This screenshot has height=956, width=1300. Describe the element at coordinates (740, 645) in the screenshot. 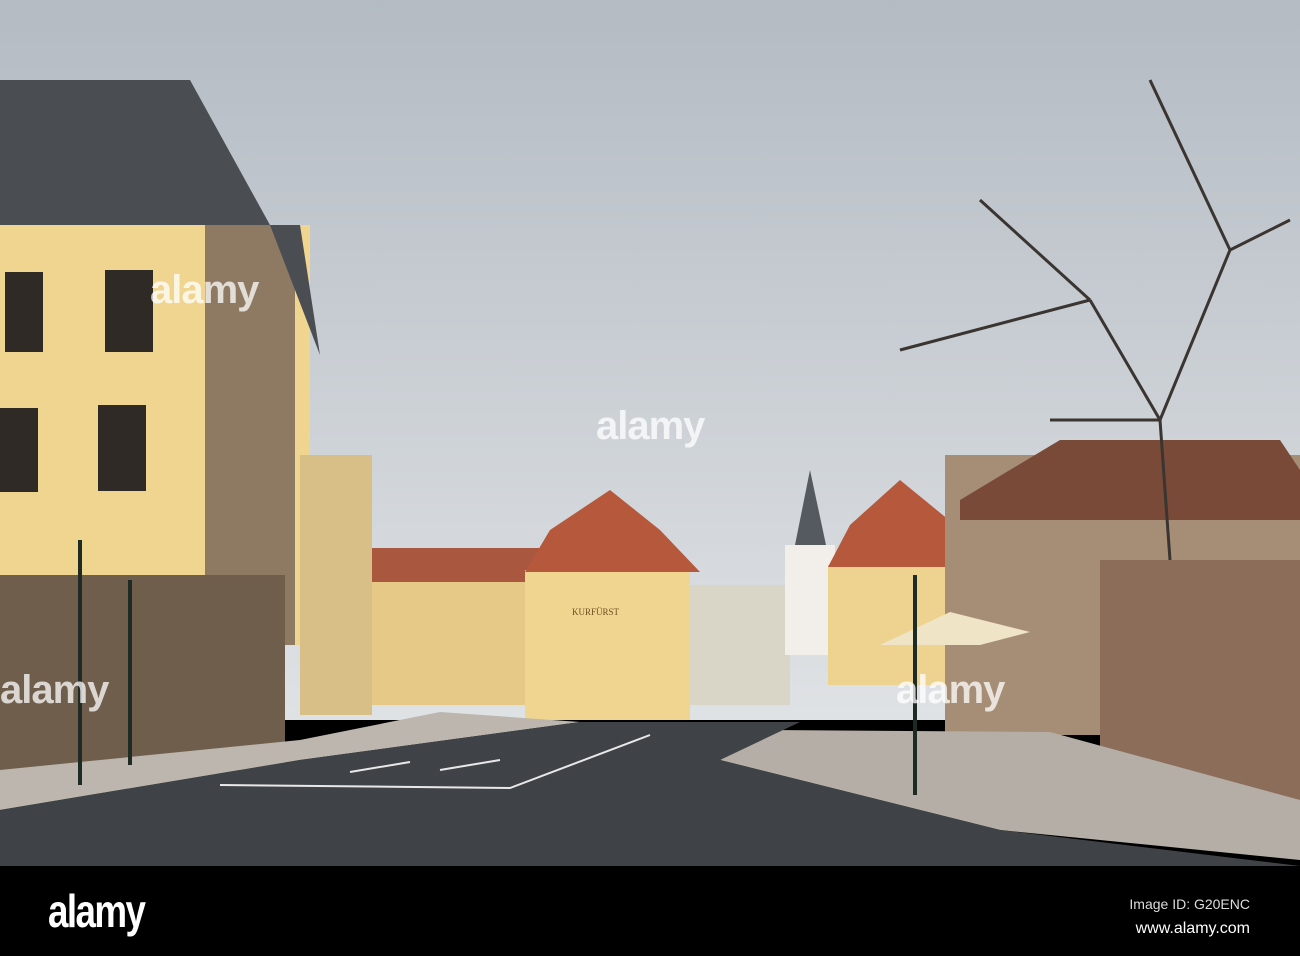

I see `side-buildings` at that location.